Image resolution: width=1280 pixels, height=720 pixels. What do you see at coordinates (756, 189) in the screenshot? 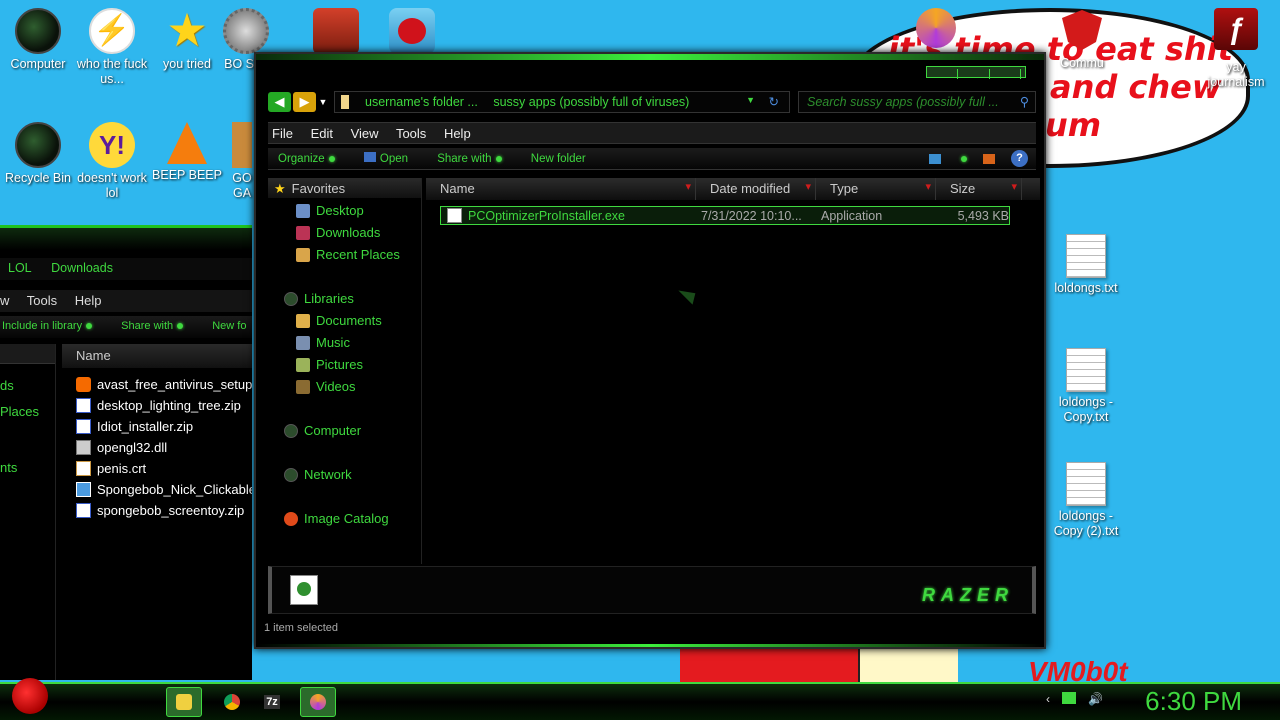
I see `column-header-date: Date modified` at bounding box center [756, 189].